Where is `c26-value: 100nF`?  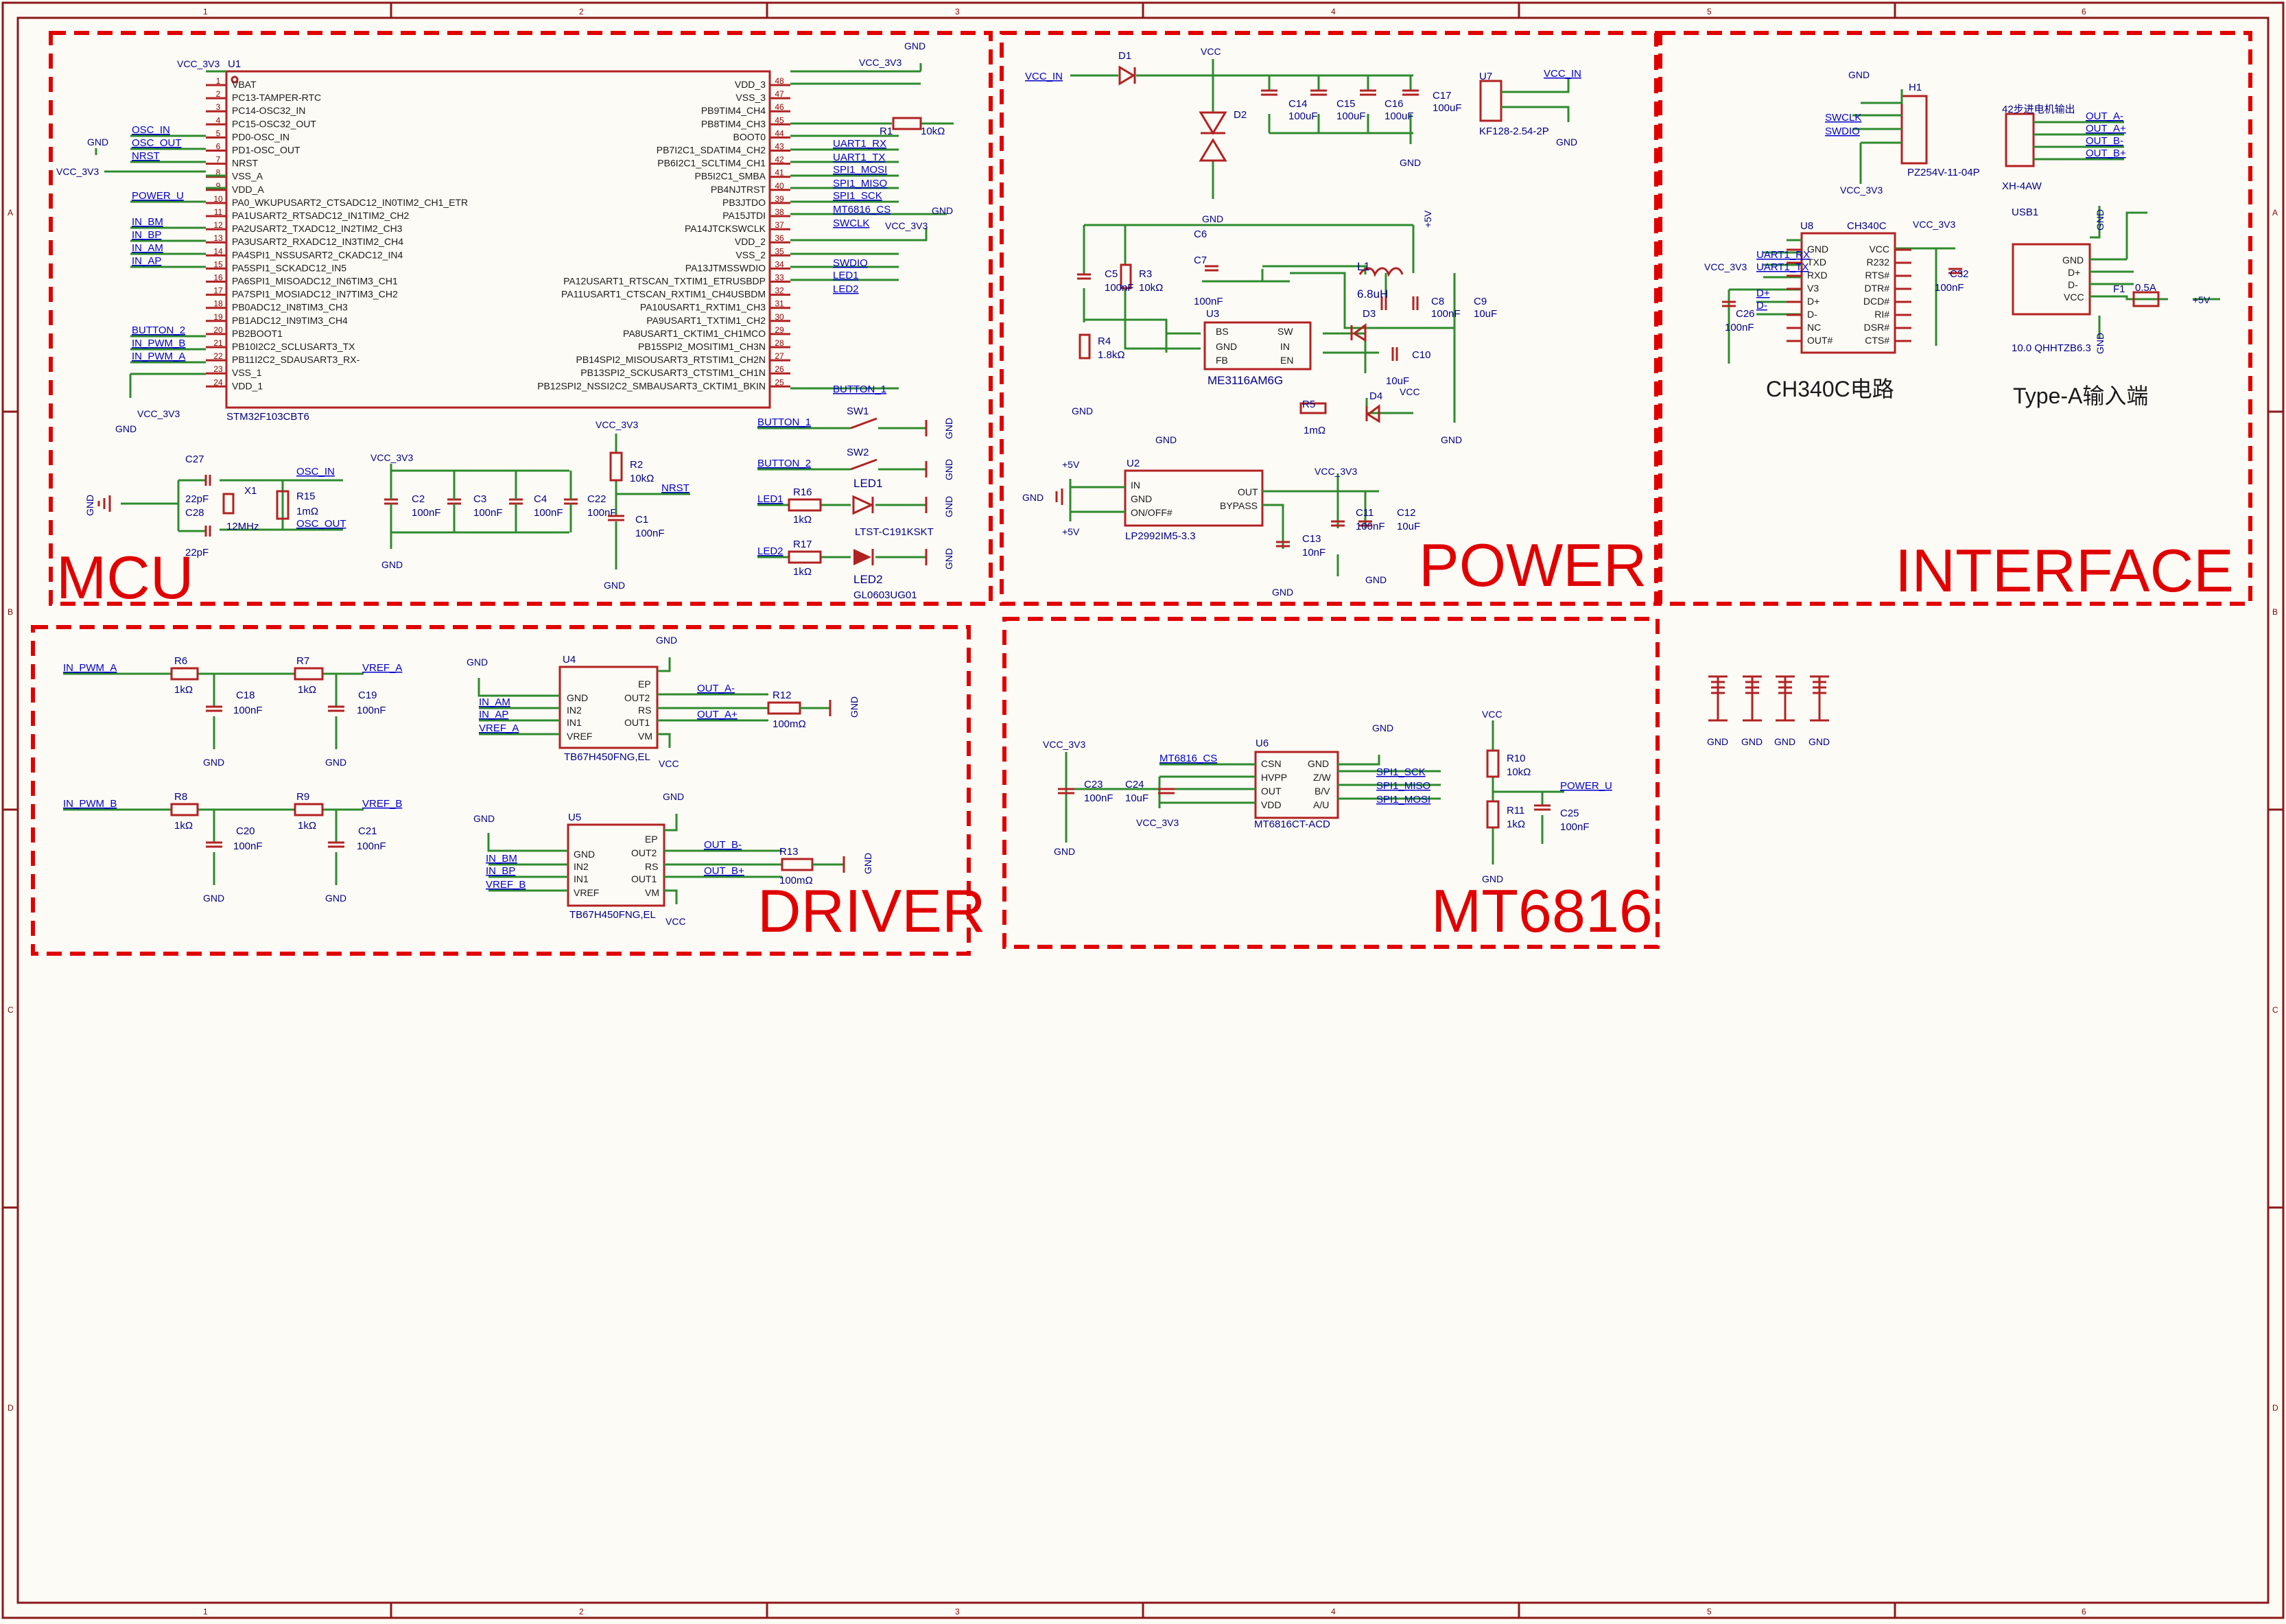
c26-value: 100nF is located at coordinates (1740, 327).